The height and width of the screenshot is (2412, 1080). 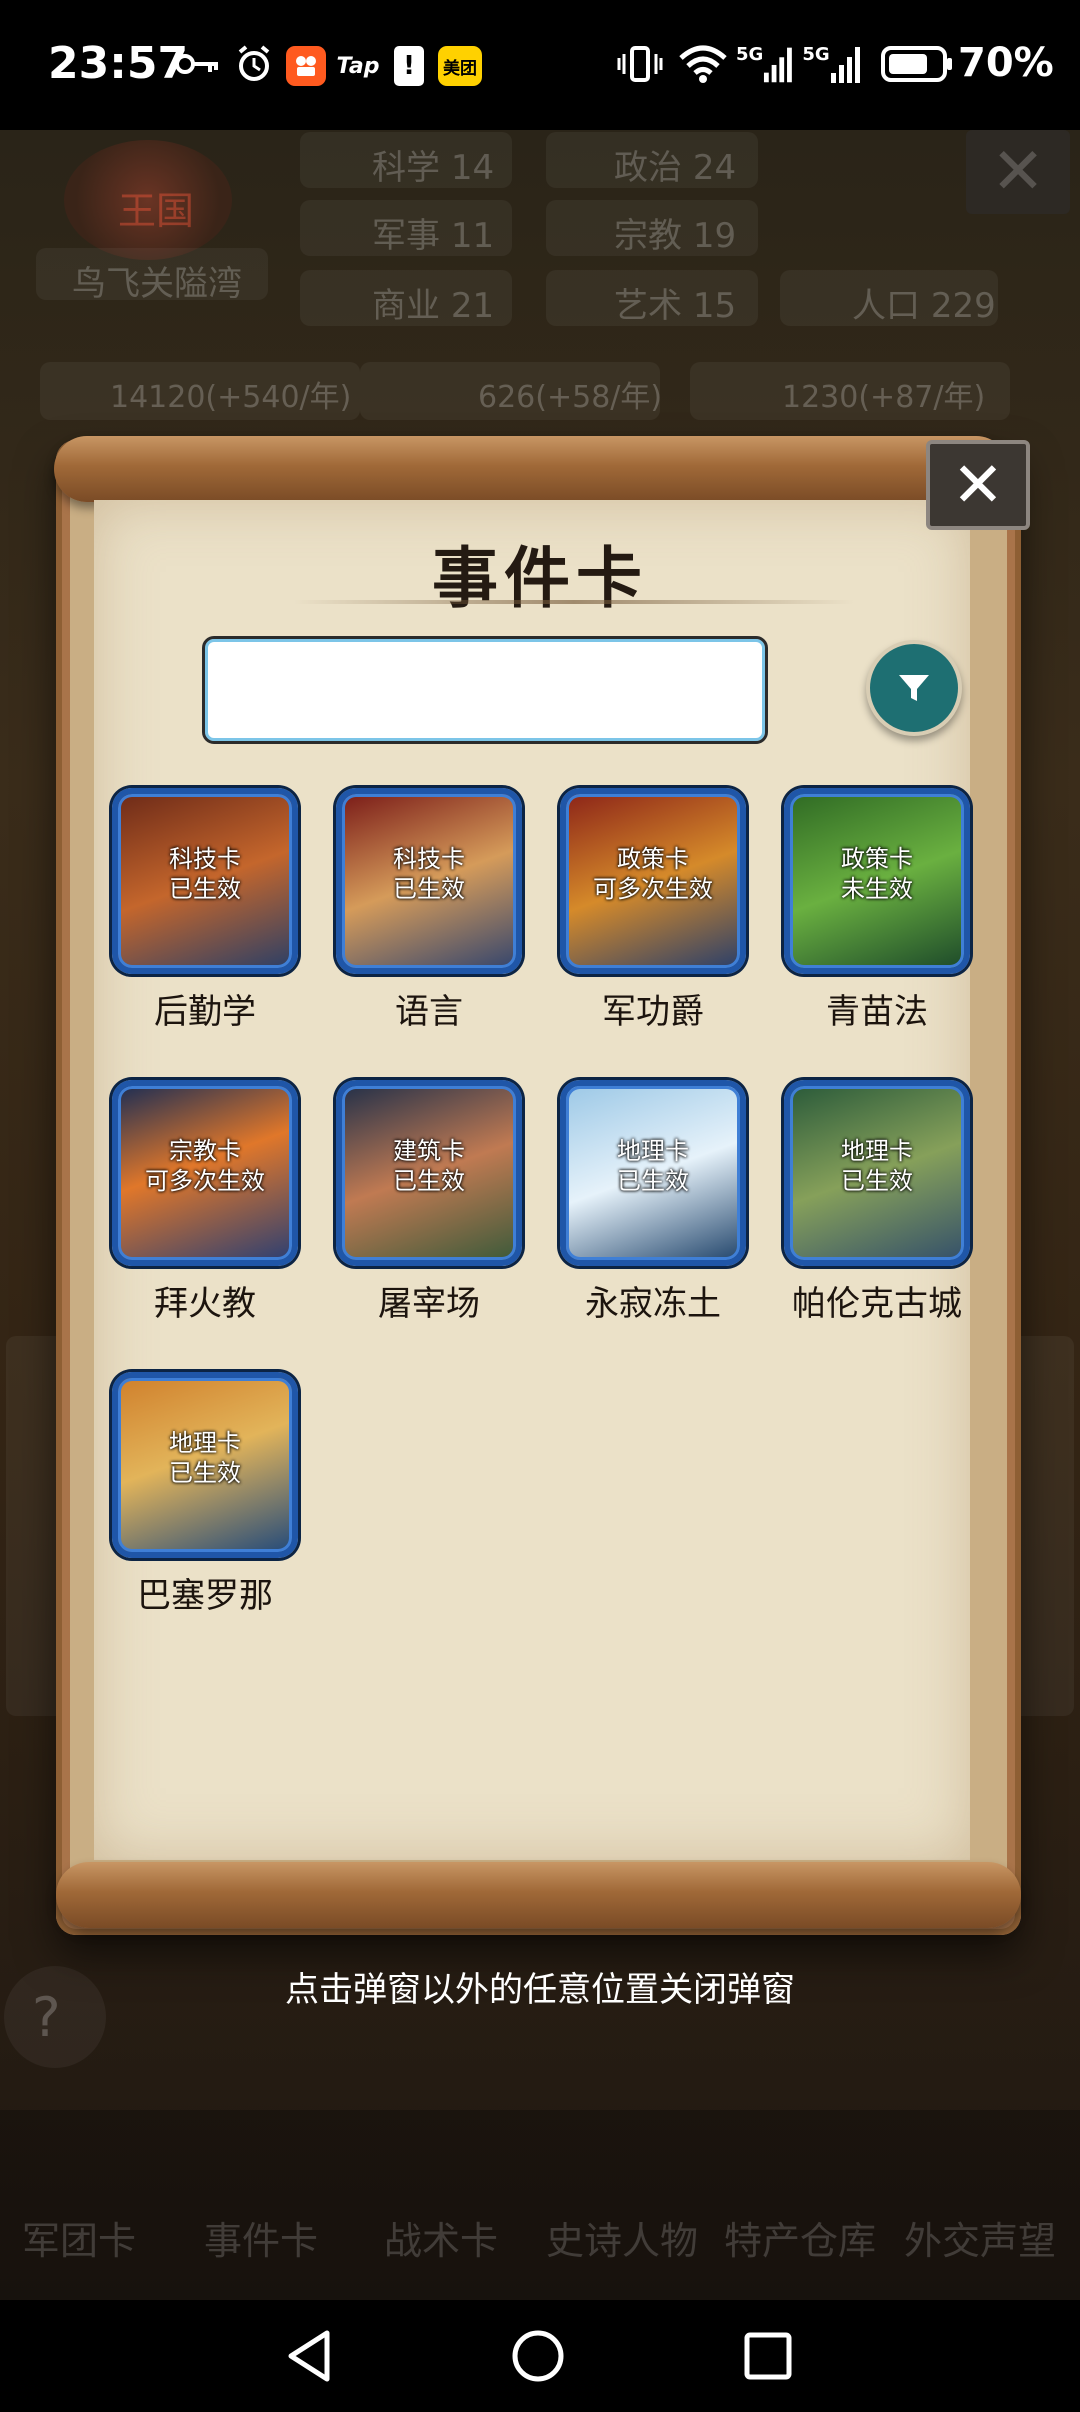 I want to click on home-icon, so click(x=538, y=2356).